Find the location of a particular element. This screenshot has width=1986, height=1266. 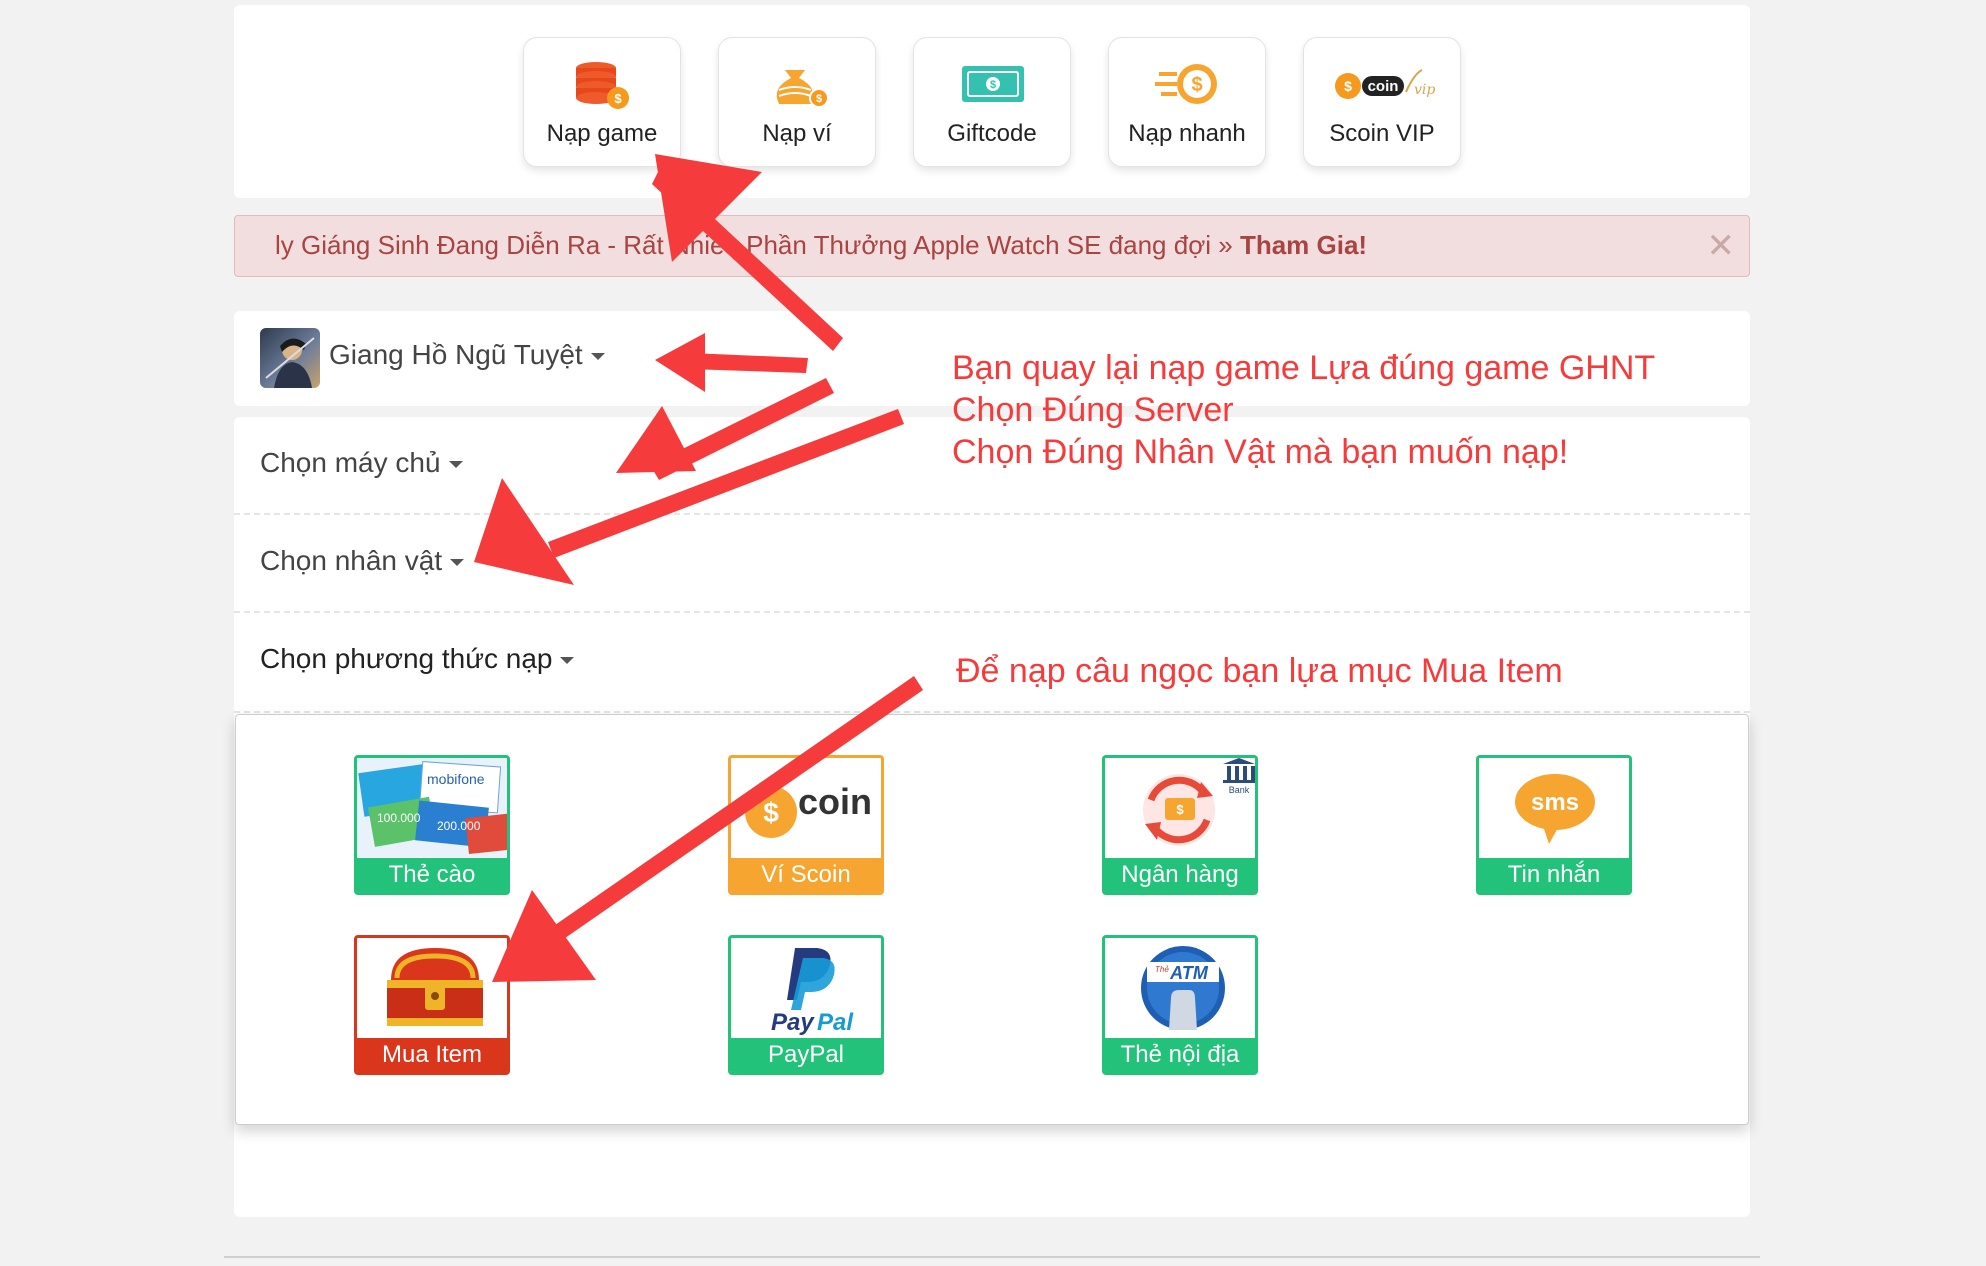

nav-label: Nạp ví is located at coordinates (797, 133).